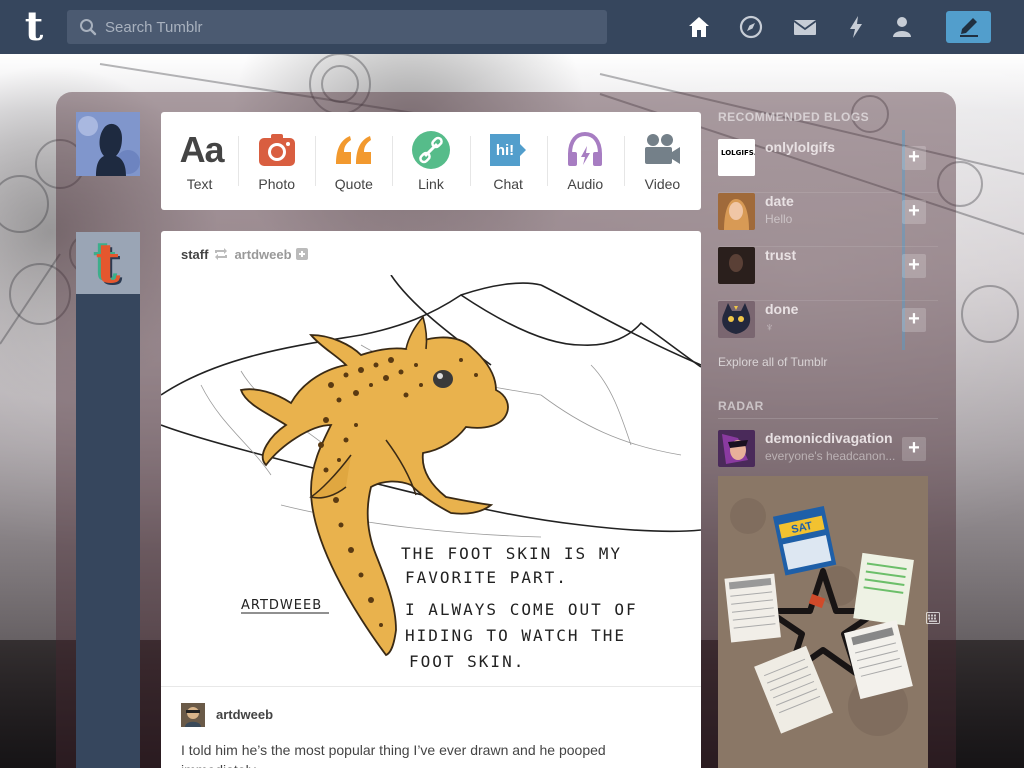 The width and height of the screenshot is (1024, 768). Describe the element at coordinates (856, 27) in the screenshot. I see `activity-icon` at that location.